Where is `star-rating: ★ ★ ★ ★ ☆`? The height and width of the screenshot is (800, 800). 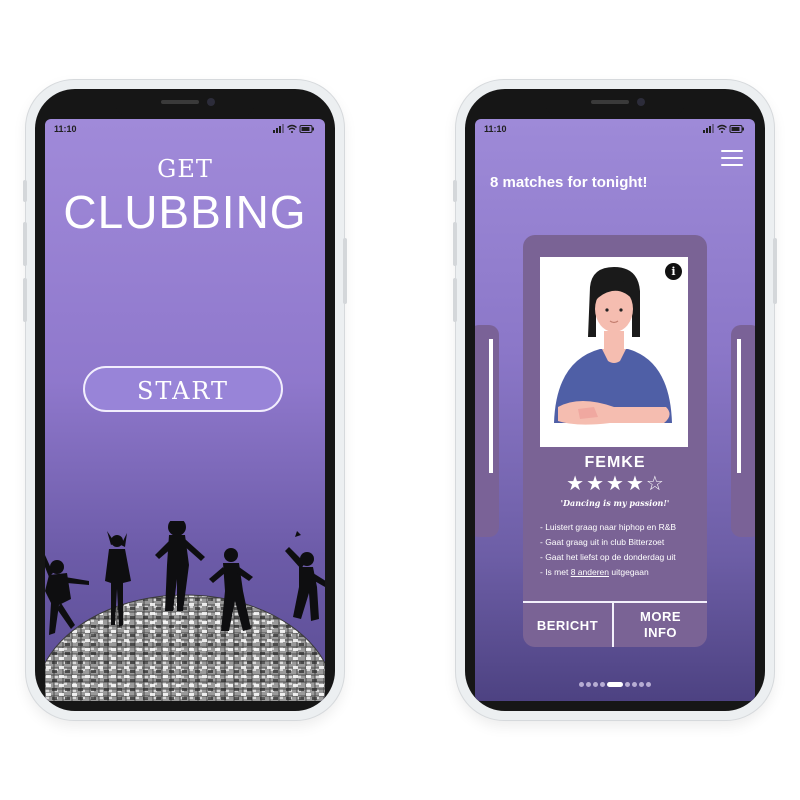
star-rating: ★ ★ ★ ★ ☆ is located at coordinates (615, 484).